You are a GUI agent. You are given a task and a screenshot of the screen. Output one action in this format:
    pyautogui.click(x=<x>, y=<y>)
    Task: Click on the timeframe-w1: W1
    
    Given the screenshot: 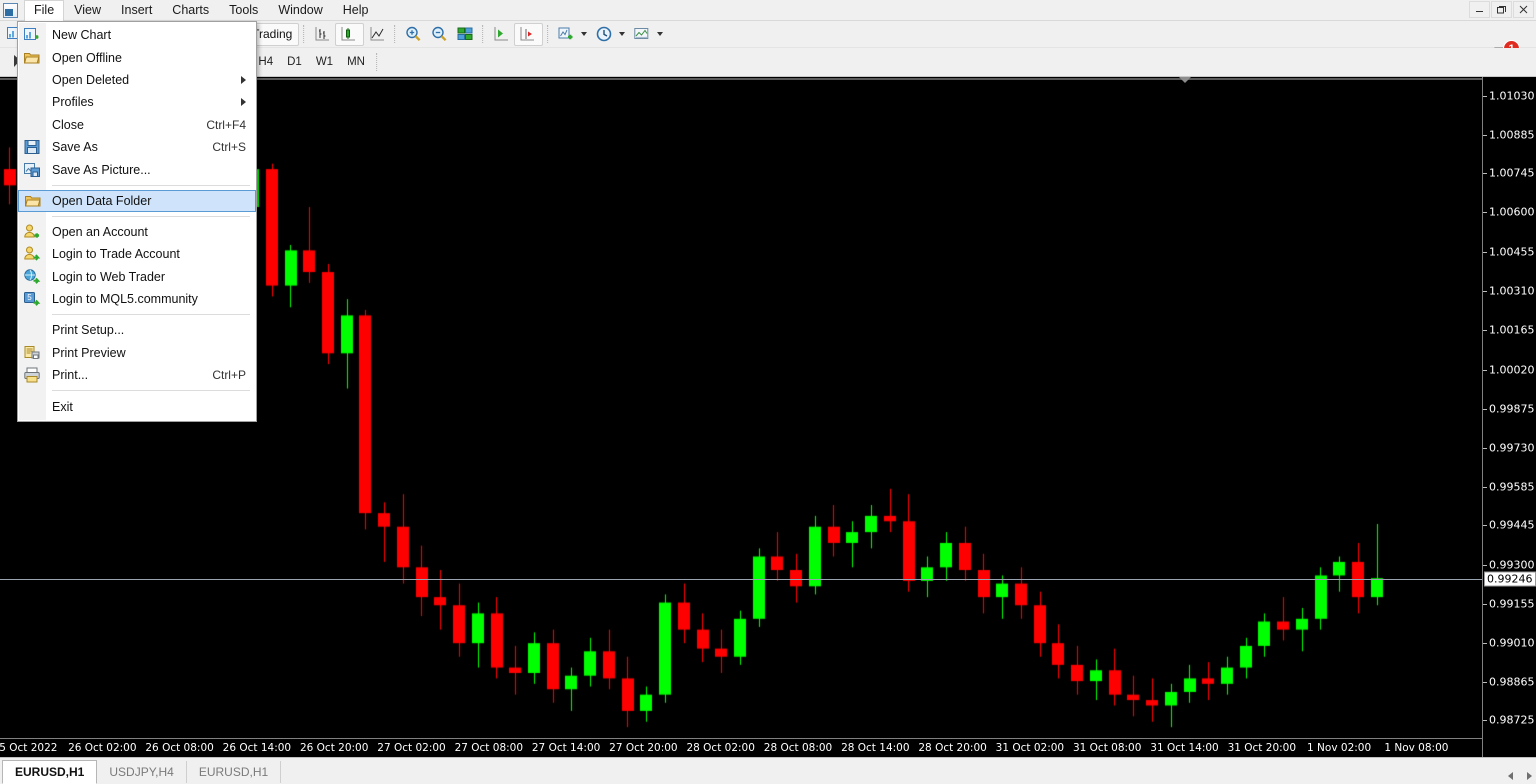 What is the action you would take?
    pyautogui.click(x=324, y=62)
    